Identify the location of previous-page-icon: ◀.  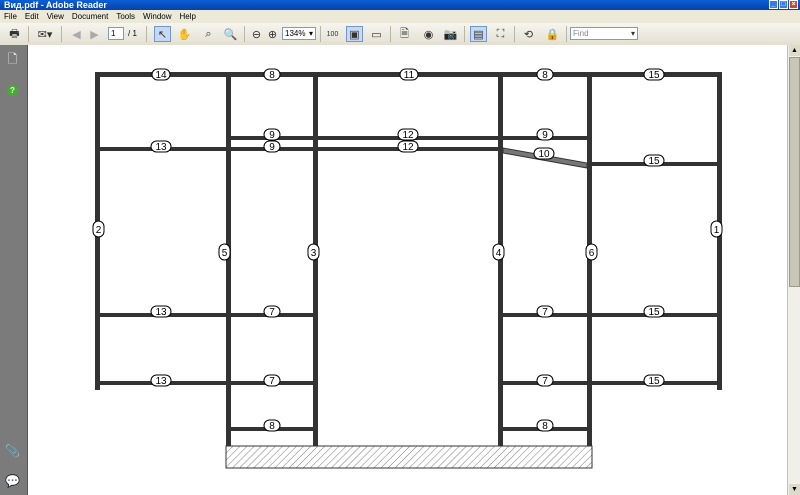
(76, 34).